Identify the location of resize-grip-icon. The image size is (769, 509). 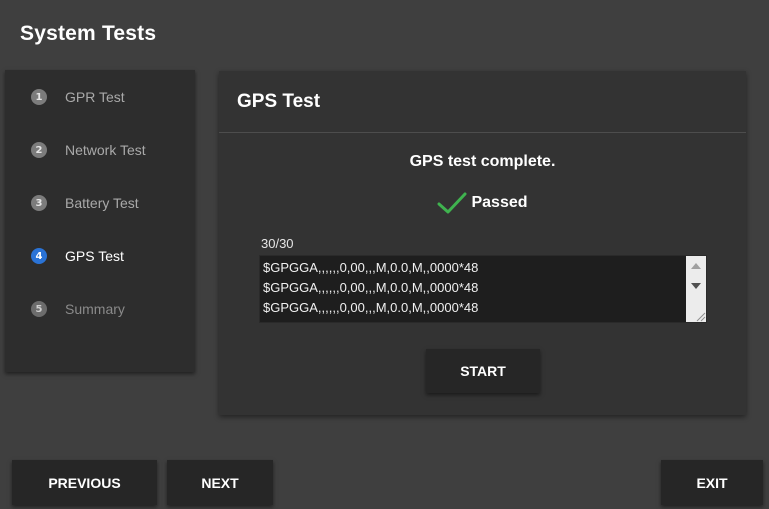
(698, 315).